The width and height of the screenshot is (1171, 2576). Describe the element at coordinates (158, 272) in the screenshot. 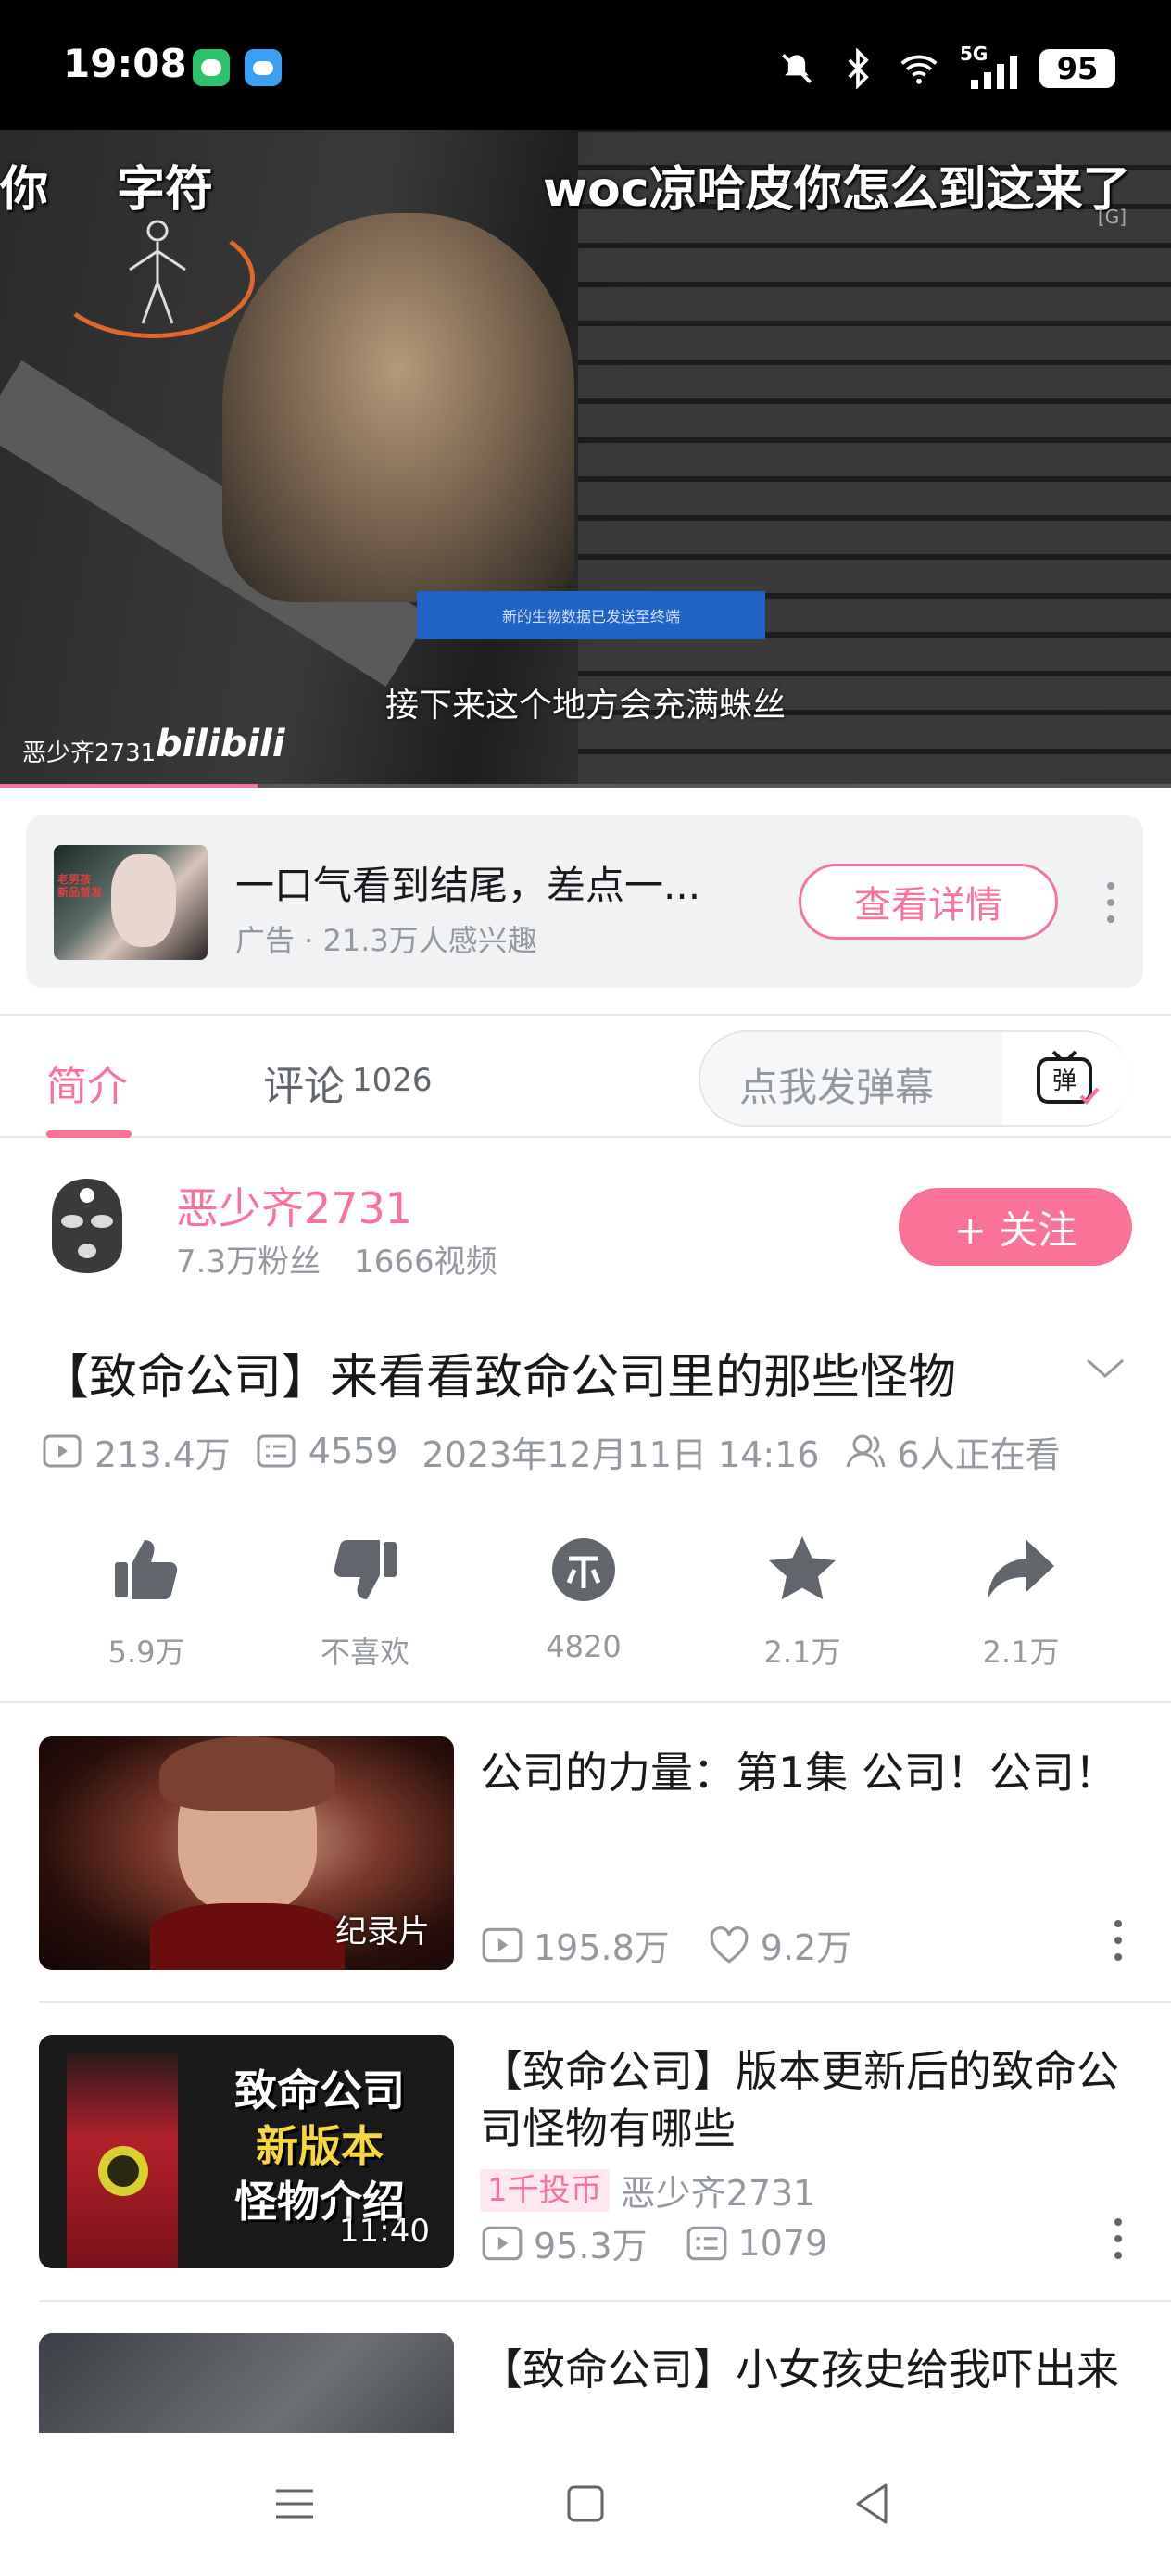

I see `player-figure-graphic` at that location.